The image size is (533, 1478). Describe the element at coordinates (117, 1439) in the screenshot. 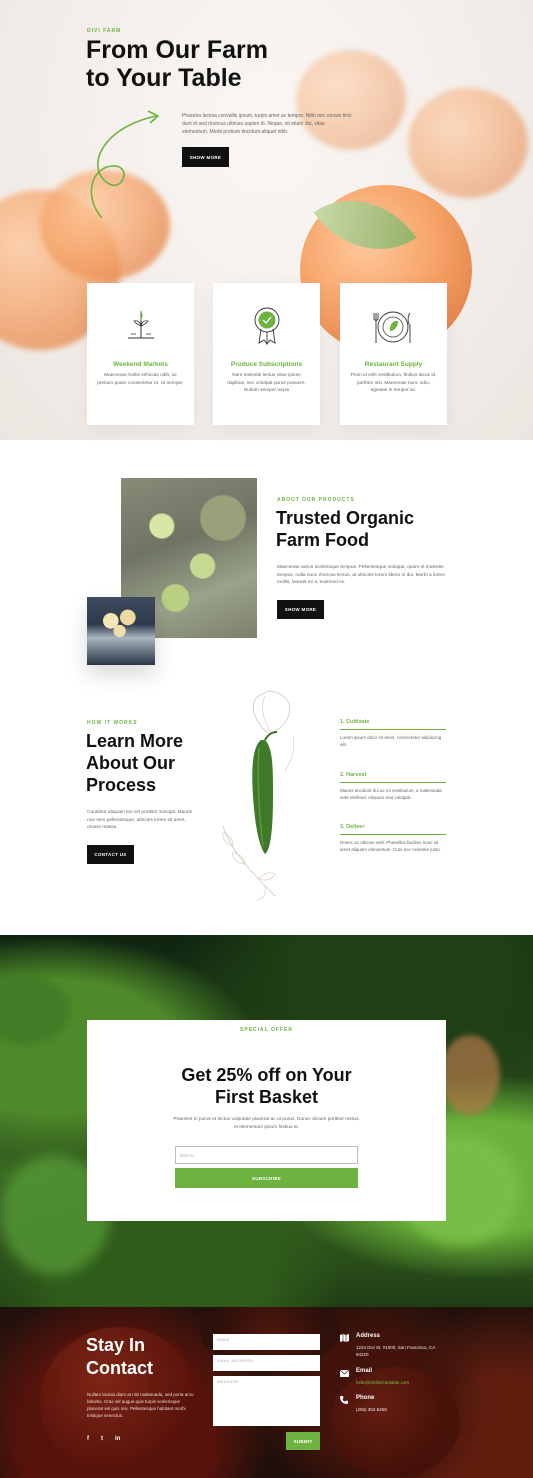

I see `linkedin-icon: in` at that location.